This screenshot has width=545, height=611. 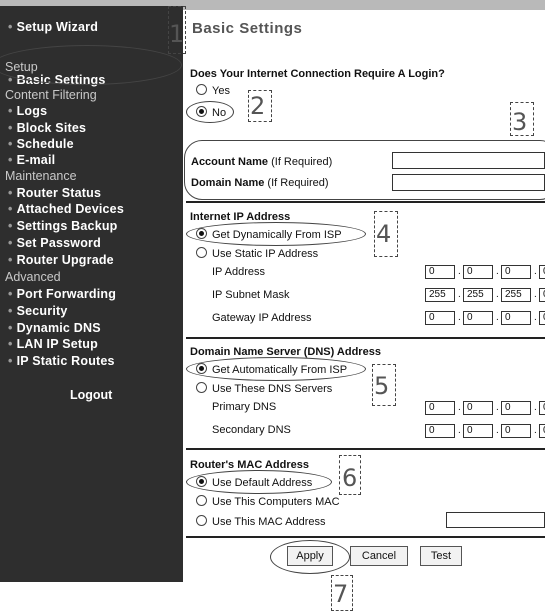 I want to click on cancel-button: Cancel, so click(x=379, y=556).